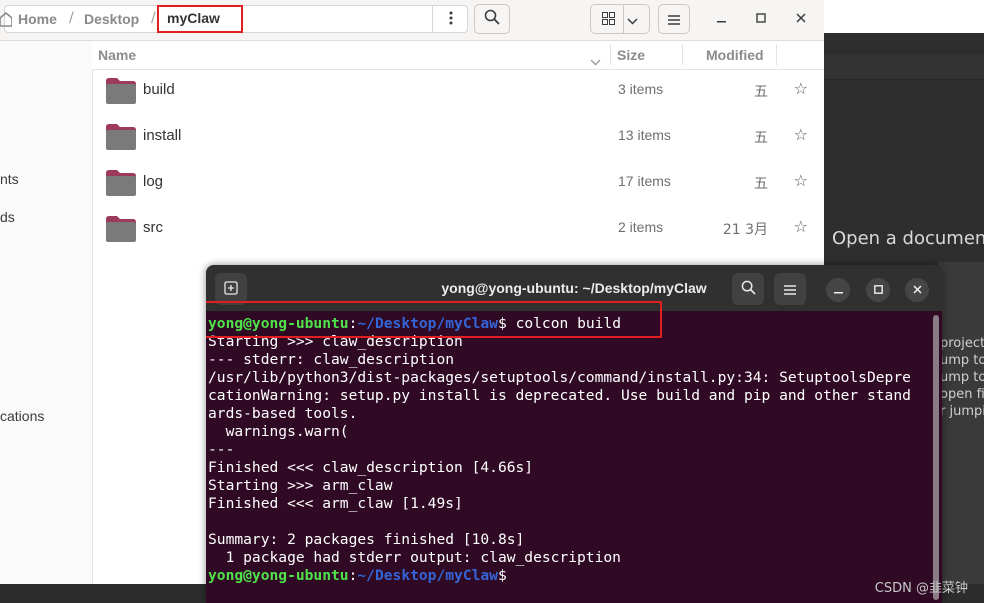 The image size is (984, 603). I want to click on file-name: src, so click(153, 227).